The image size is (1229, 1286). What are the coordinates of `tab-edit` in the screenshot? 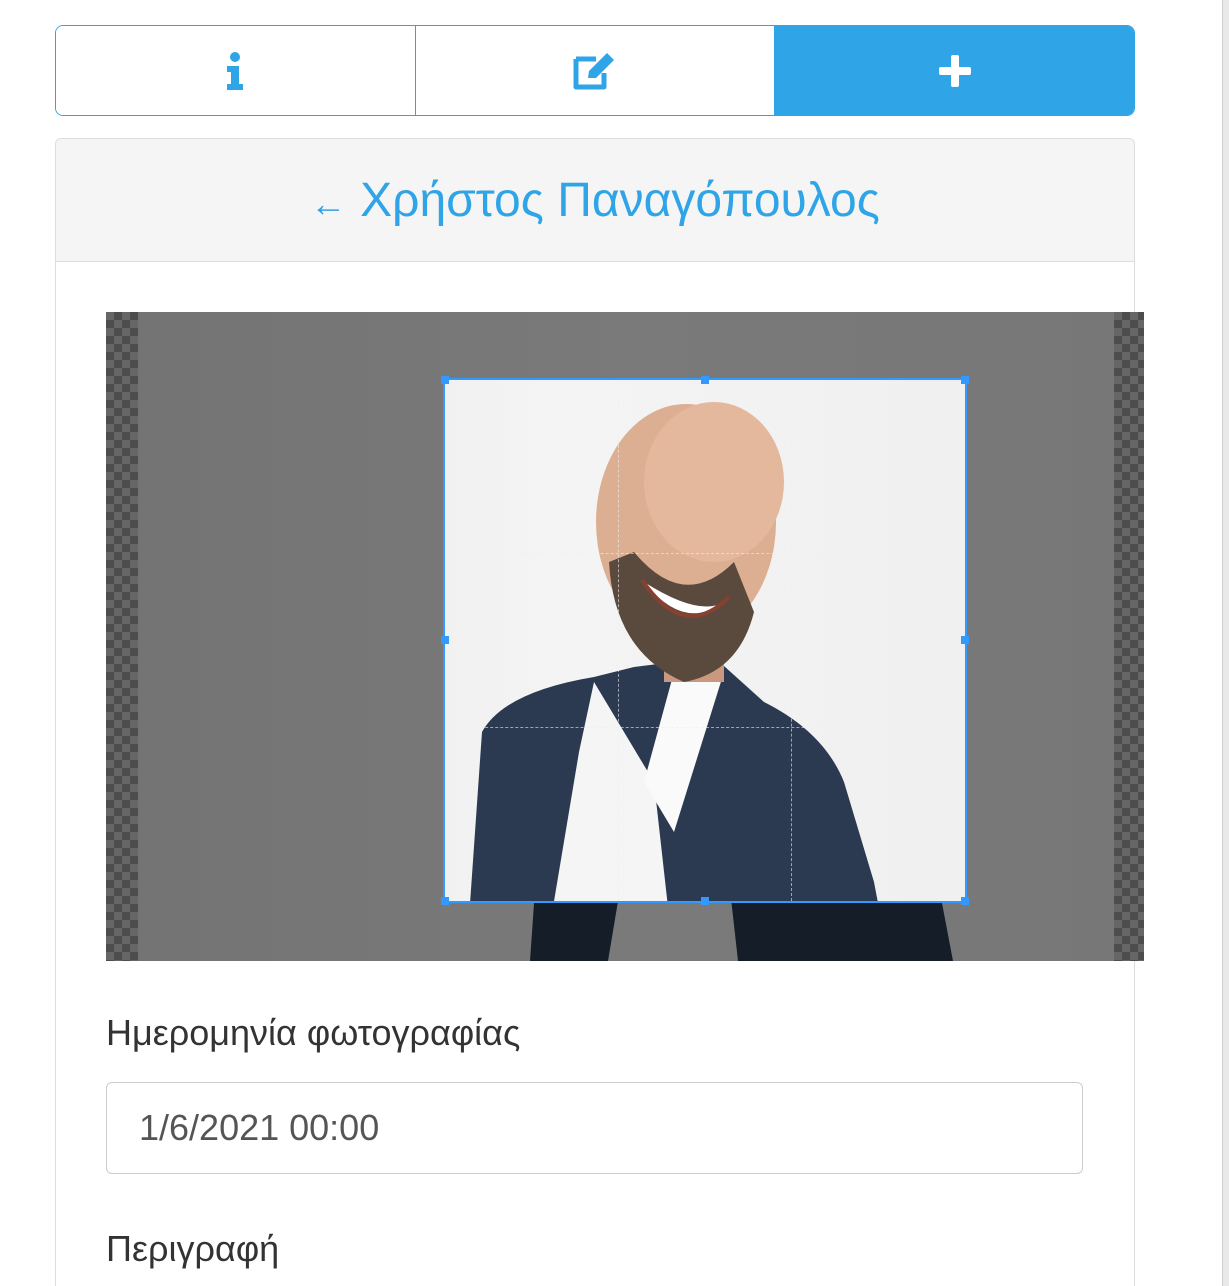 It's located at (595, 70).